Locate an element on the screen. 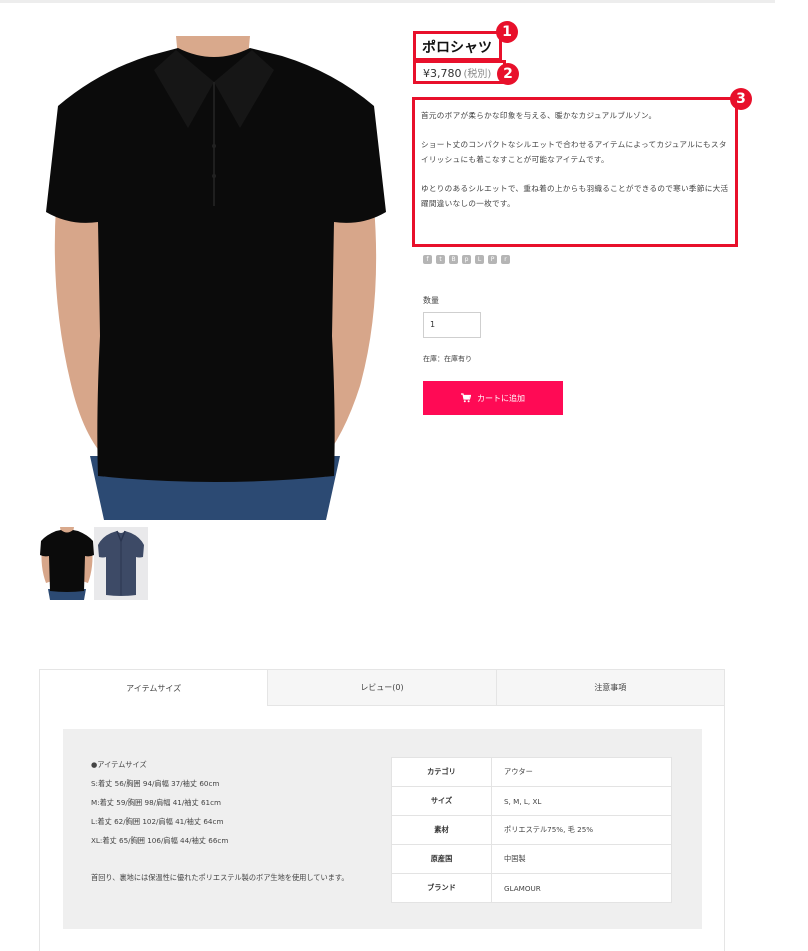 This screenshot has width=808, height=951. facebook-icon: f is located at coordinates (427, 259).